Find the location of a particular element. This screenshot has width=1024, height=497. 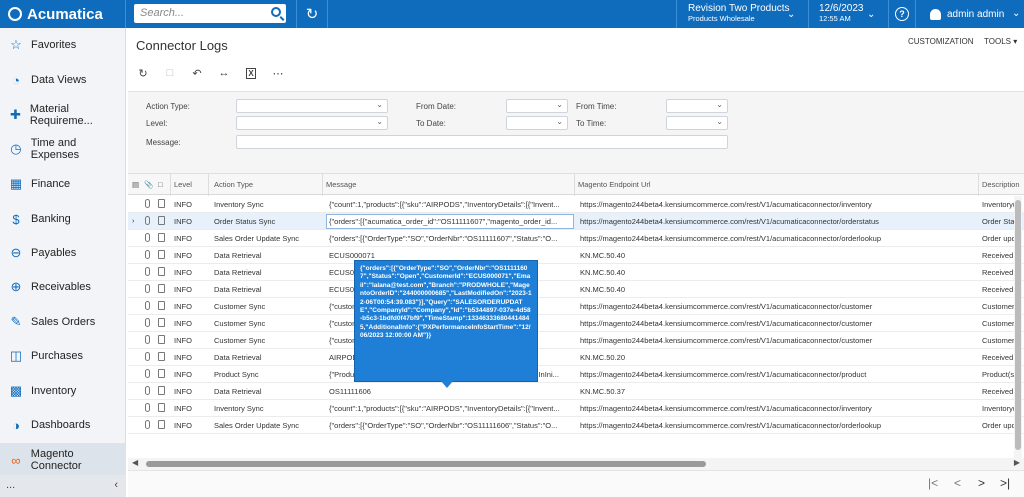

sidebar-item-receivables: ⊕ Receivables is located at coordinates (63, 287).